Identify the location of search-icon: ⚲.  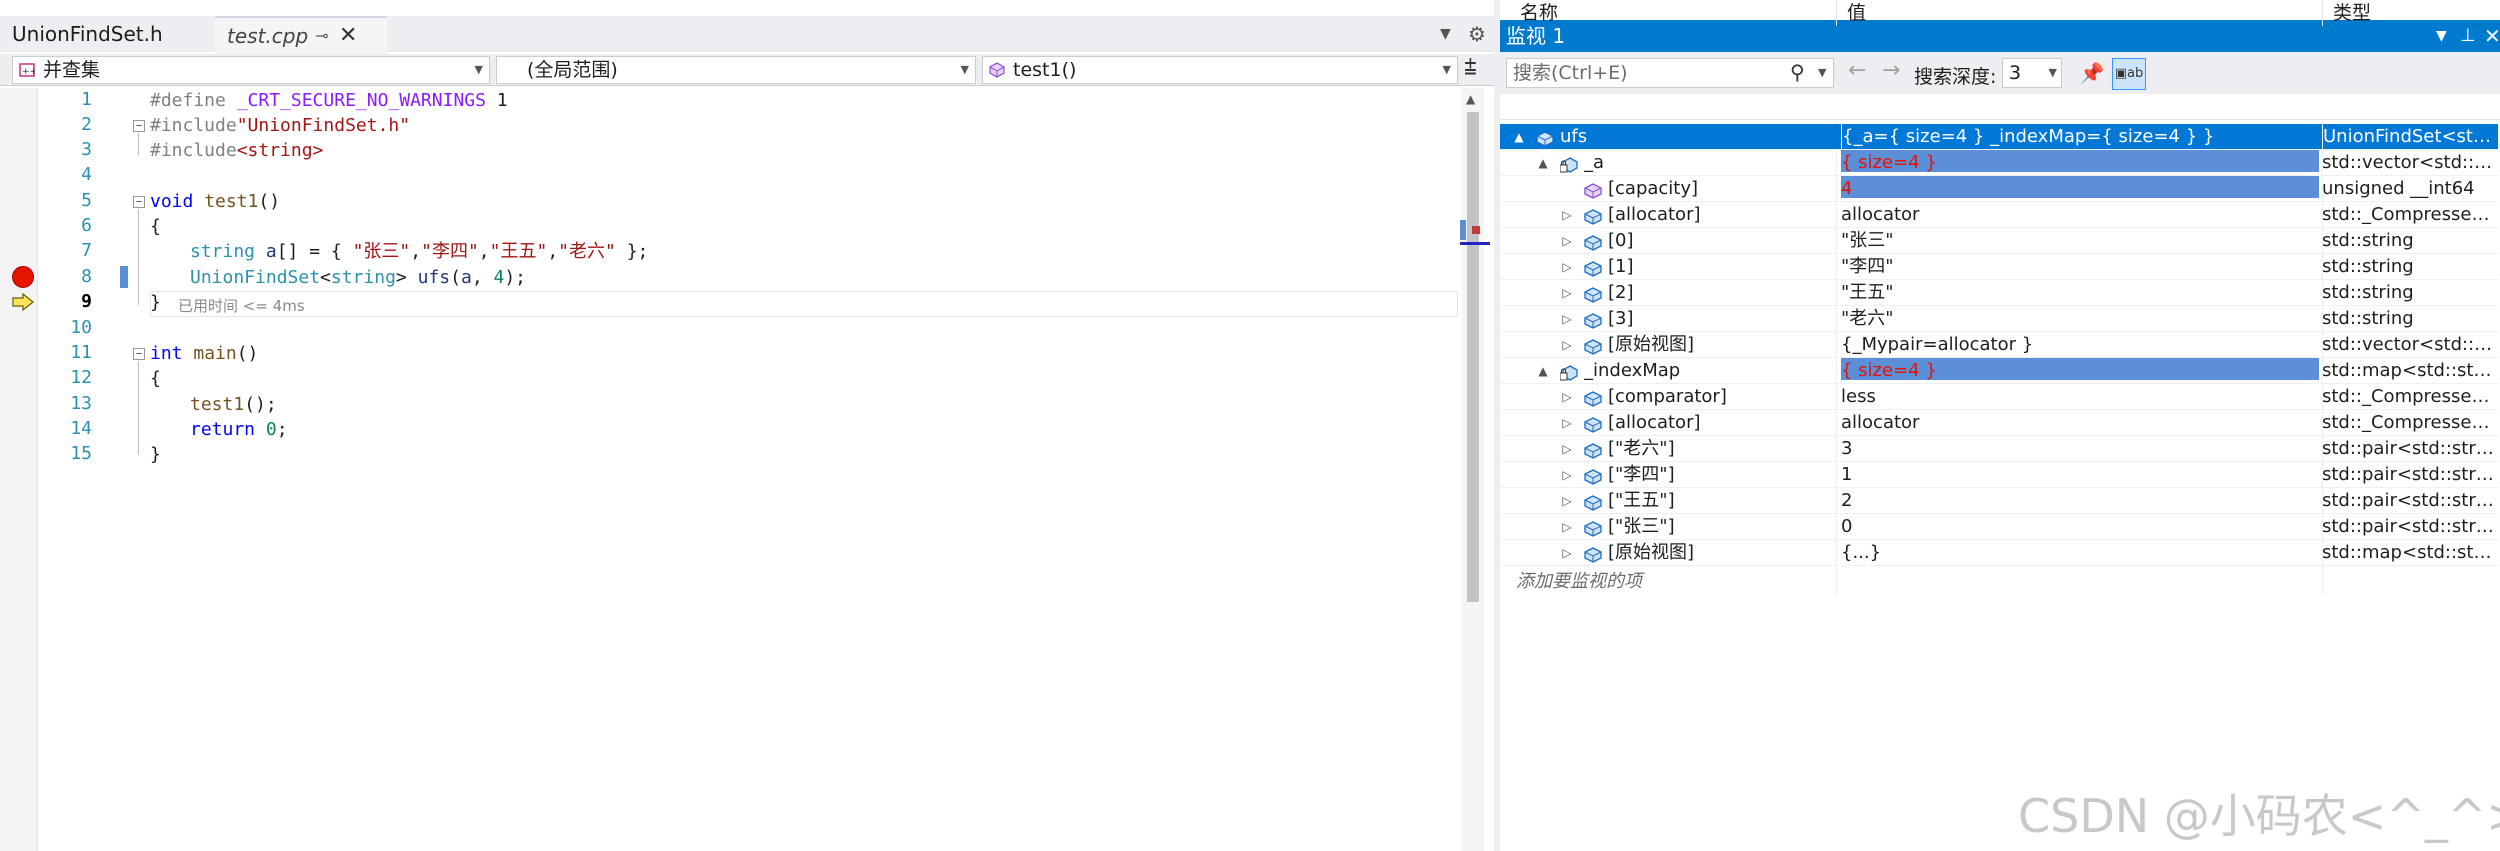
(1797, 72).